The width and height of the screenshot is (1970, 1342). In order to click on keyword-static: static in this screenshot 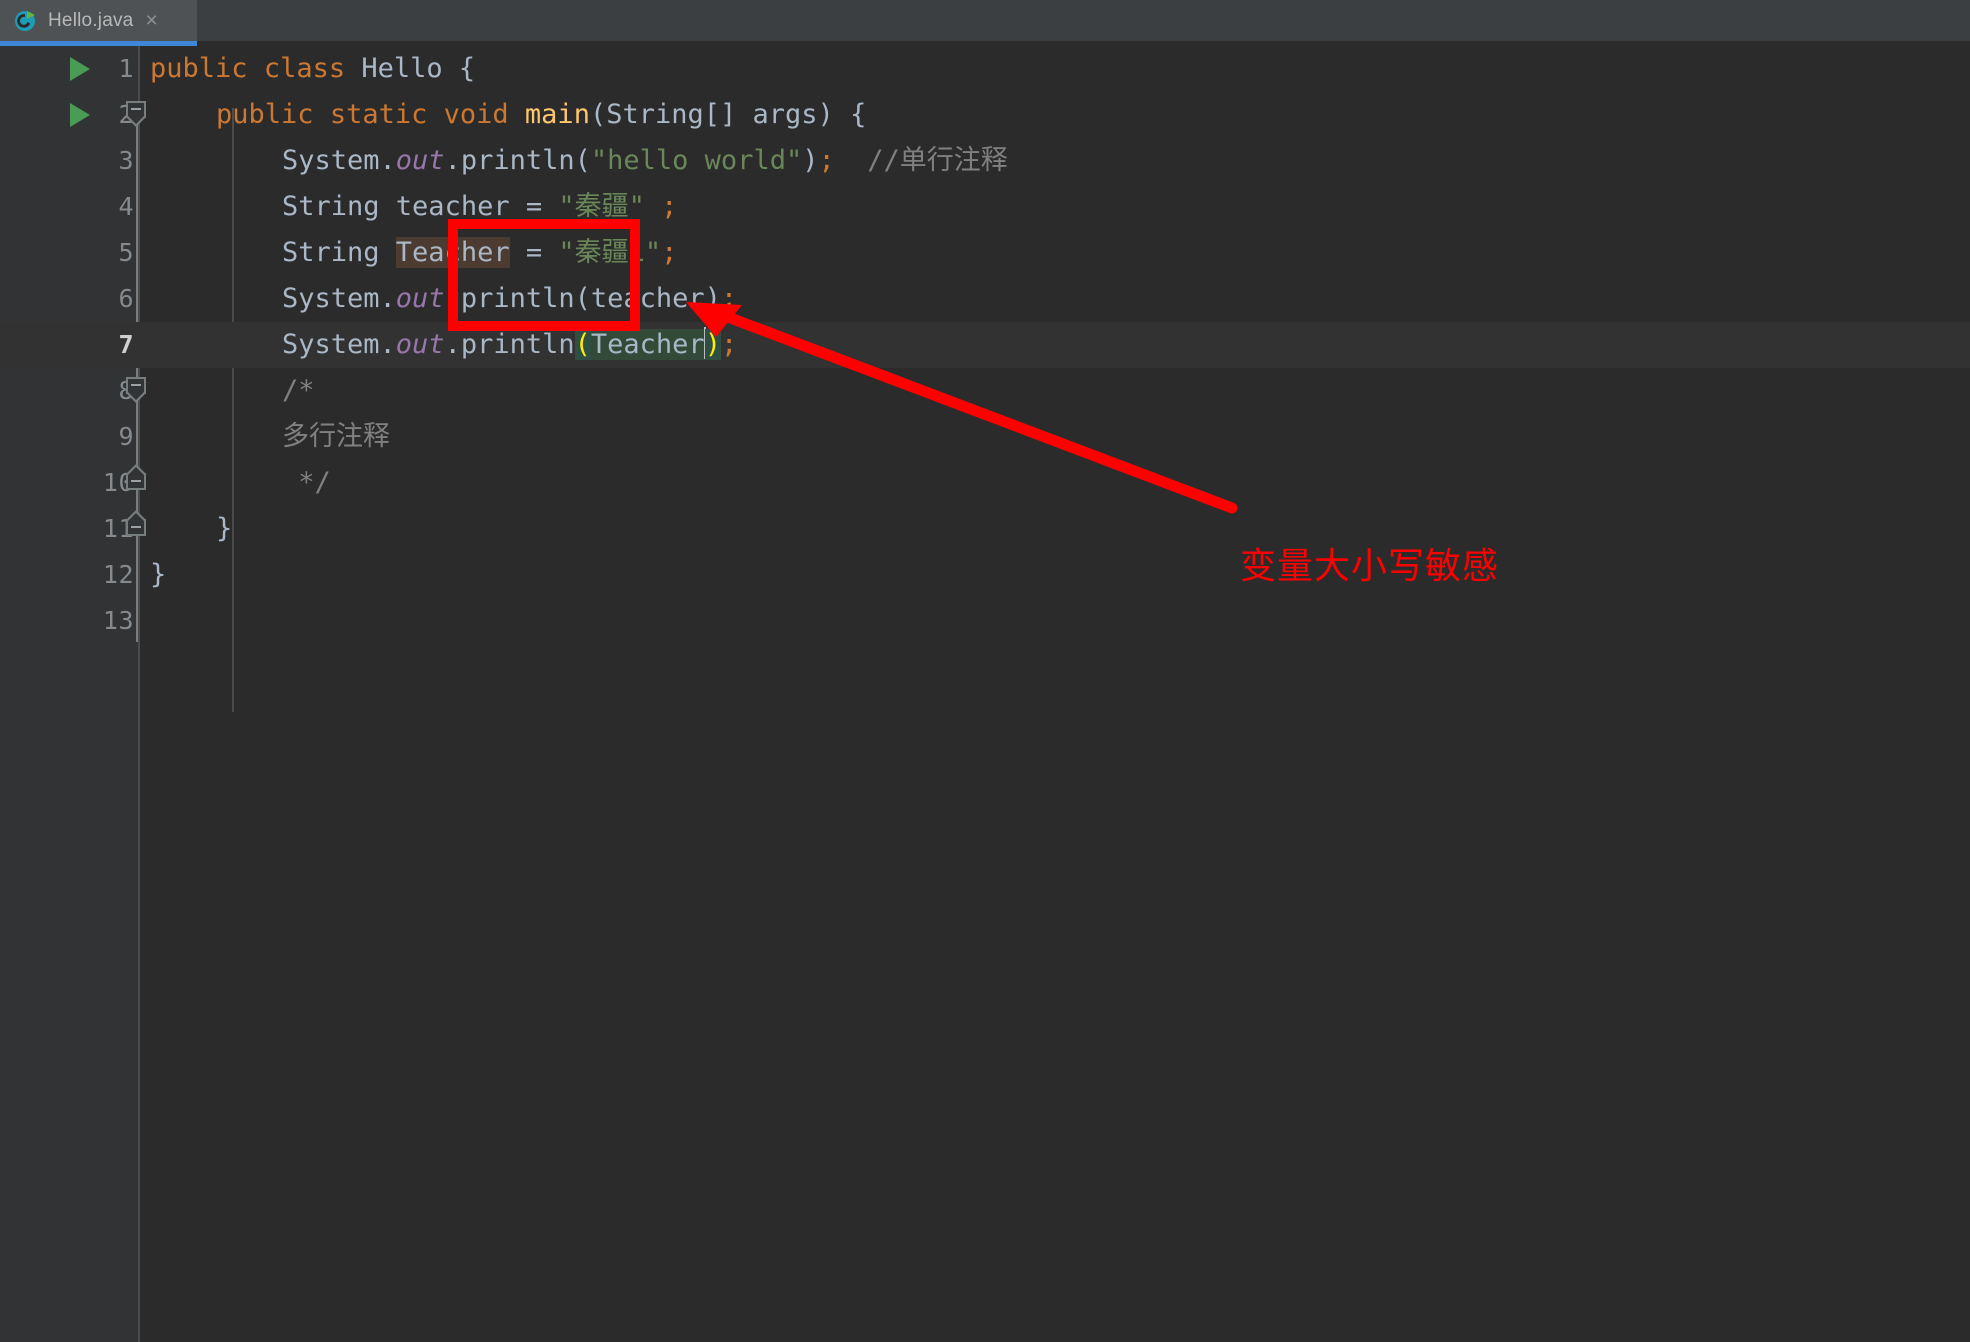, I will do `click(378, 114)`.